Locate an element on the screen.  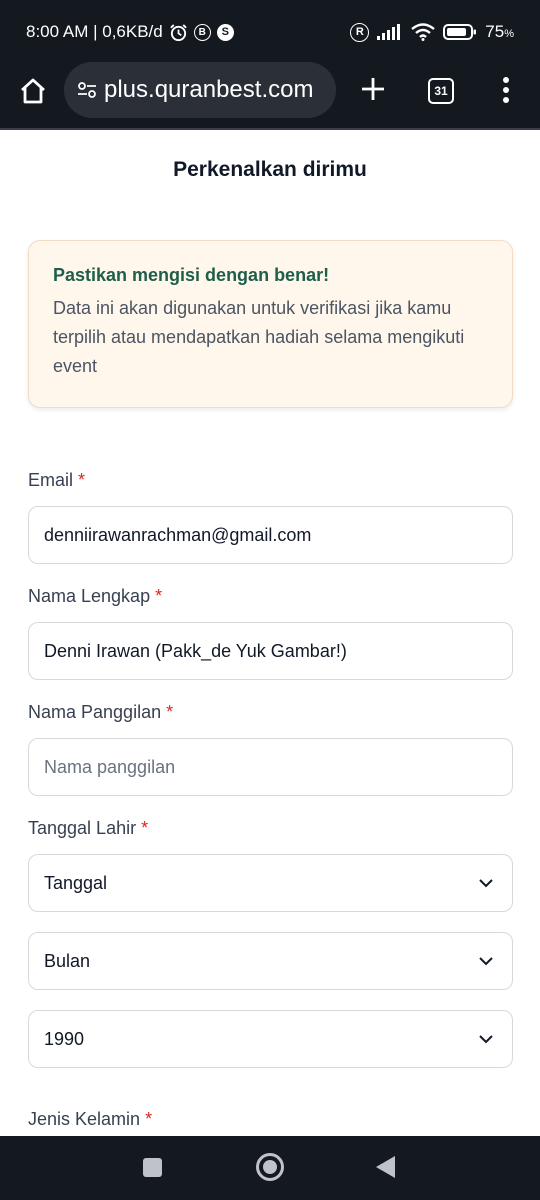
alarm-icon is located at coordinates (178, 32).